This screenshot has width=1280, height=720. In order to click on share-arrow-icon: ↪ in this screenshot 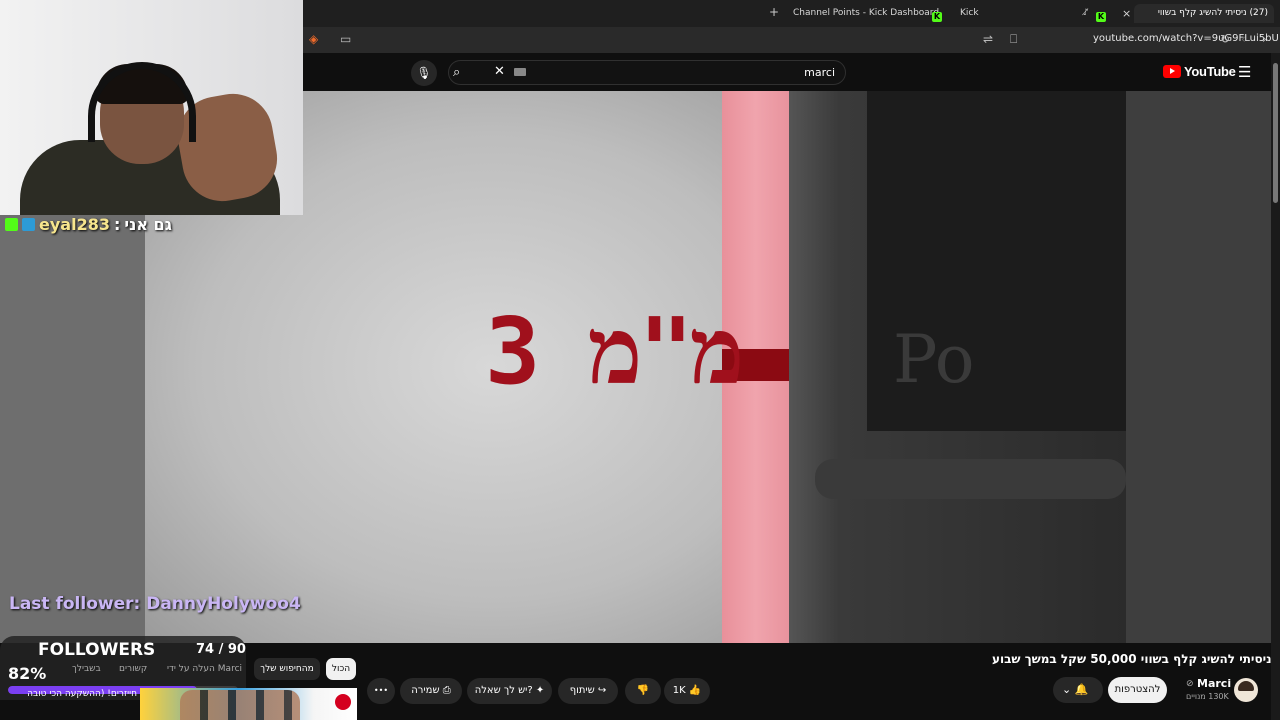, I will do `click(602, 690)`.